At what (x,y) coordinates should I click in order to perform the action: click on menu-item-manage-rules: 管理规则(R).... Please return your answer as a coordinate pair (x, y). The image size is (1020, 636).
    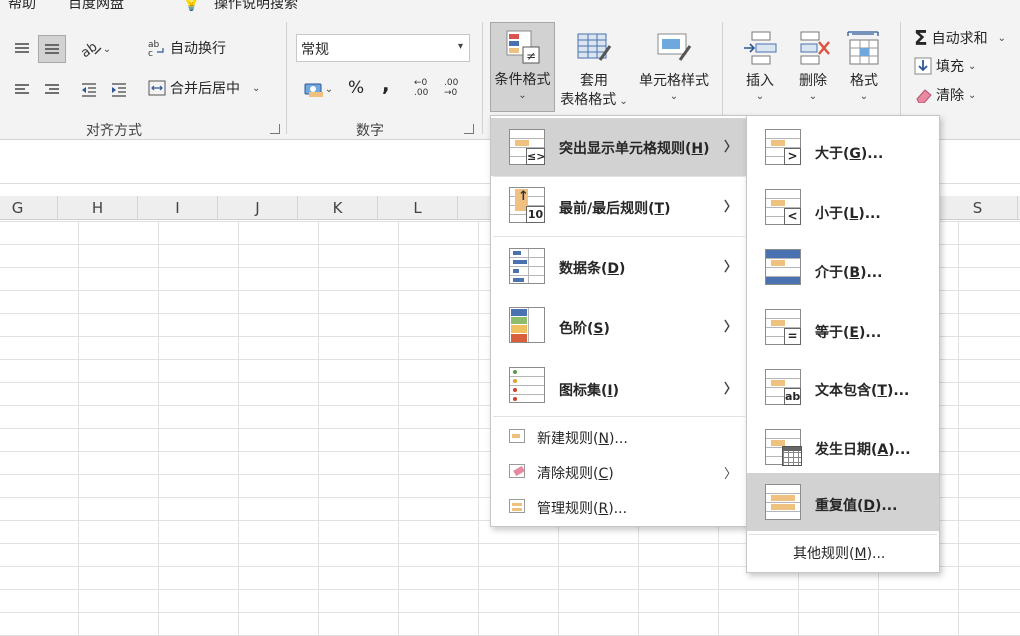
    Looking at the image, I should click on (619, 507).